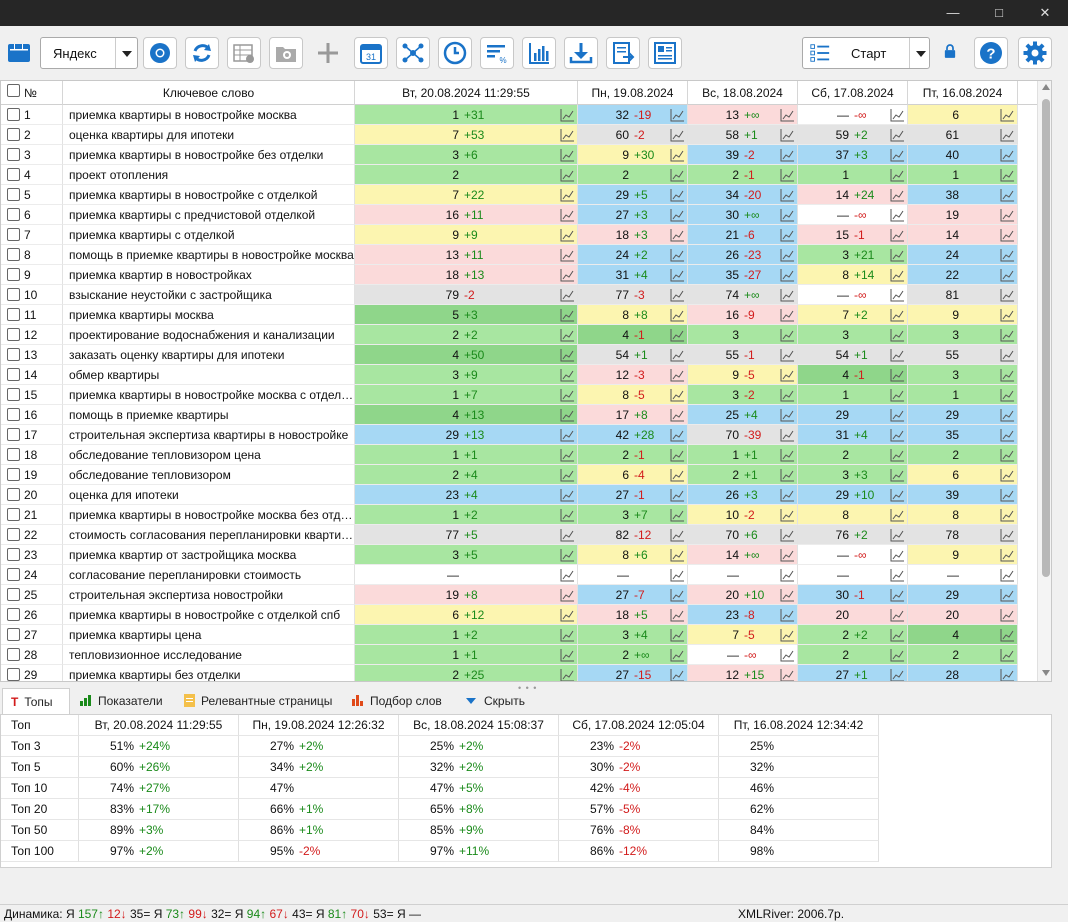 Image resolution: width=1068 pixels, height=922 pixels. Describe the element at coordinates (743, 395) in the screenshot. I see `position-cell: 3 -2` at that location.